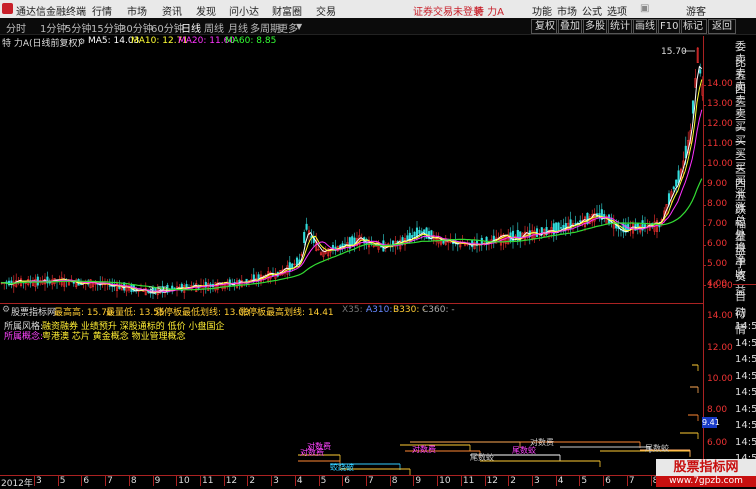 This screenshot has height=489, width=756. I want to click on date-axis-month: 7, so click(110, 481).